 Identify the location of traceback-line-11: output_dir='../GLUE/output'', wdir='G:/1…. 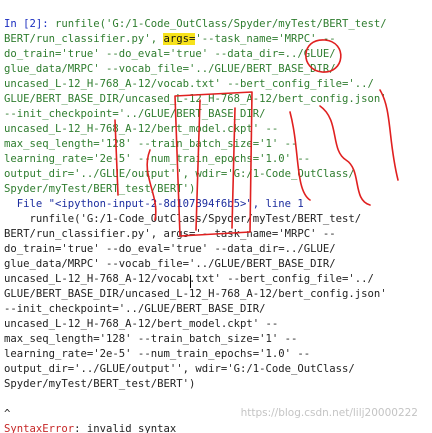
(179, 369).